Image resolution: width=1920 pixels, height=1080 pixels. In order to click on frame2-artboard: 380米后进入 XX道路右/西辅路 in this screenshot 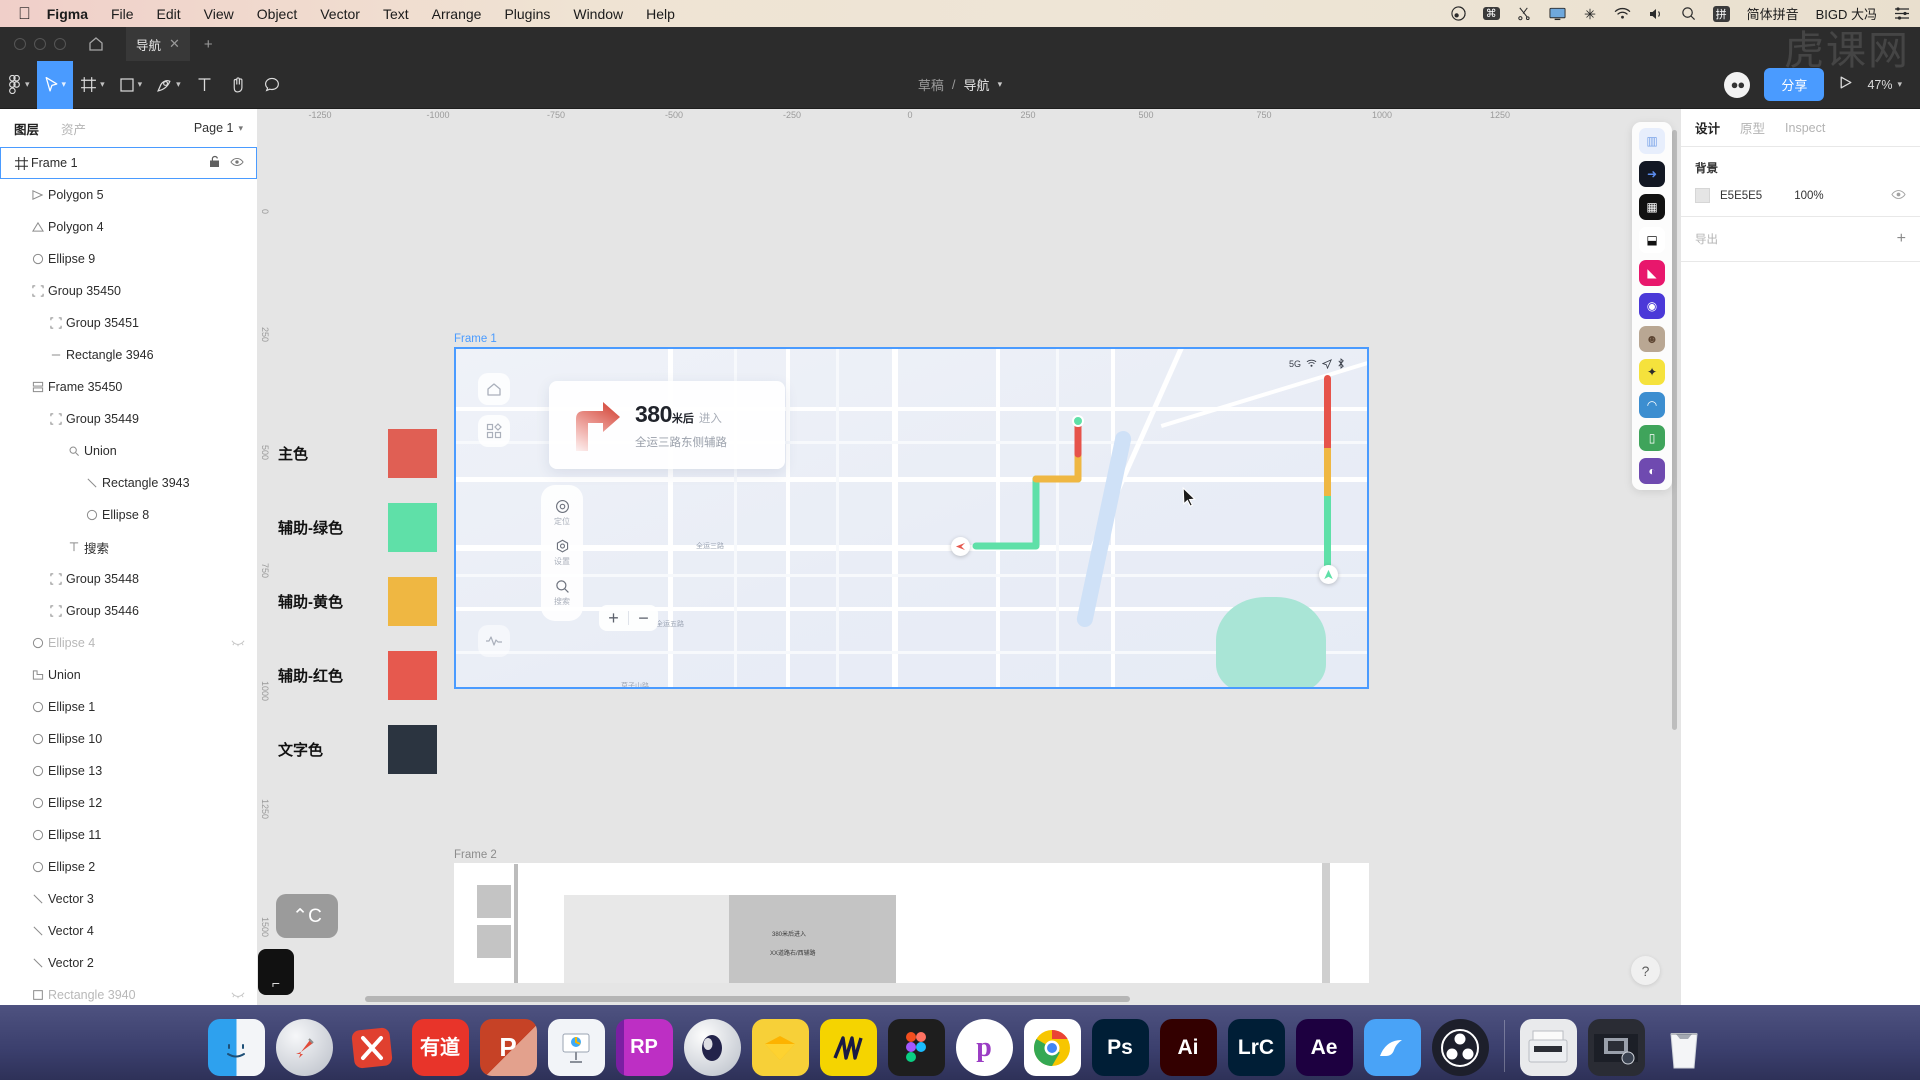, I will do `click(911, 923)`.